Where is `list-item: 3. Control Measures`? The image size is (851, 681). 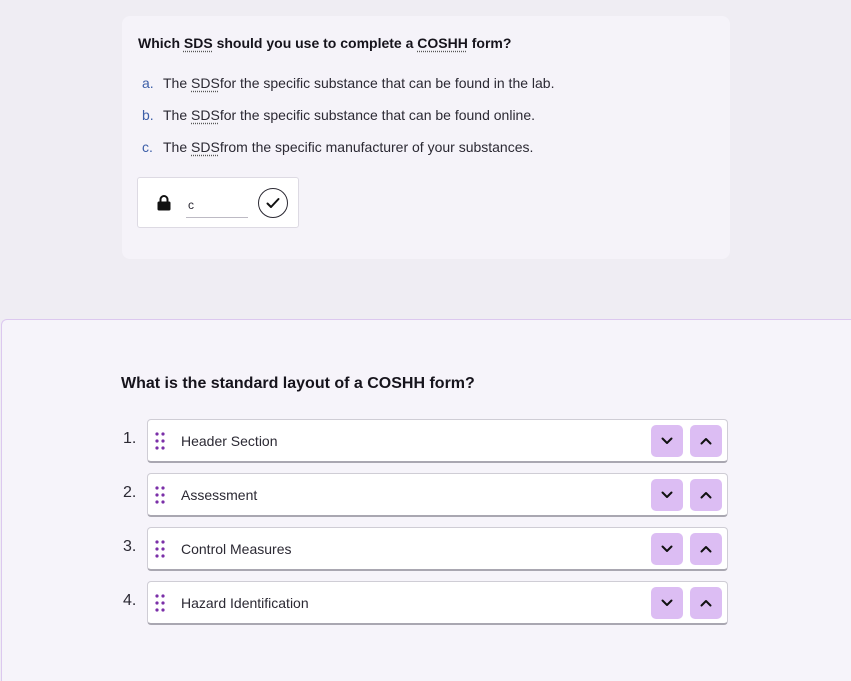
list-item: 3. Control Measures is located at coordinates (424, 549).